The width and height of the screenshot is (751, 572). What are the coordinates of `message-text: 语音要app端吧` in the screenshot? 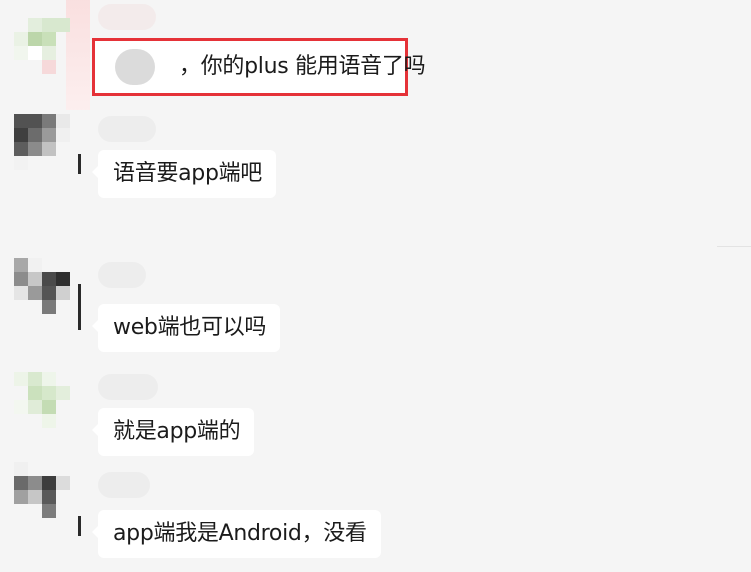 It's located at (188, 173).